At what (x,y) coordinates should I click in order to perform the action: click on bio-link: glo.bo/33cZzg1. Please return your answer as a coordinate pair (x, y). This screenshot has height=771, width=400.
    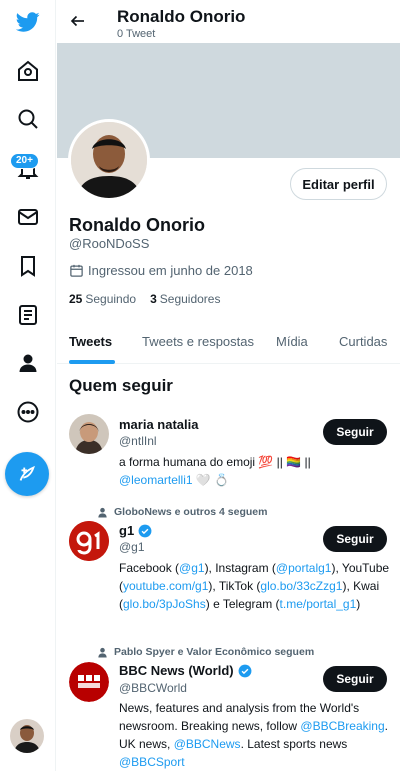
    Looking at the image, I should click on (301, 586).